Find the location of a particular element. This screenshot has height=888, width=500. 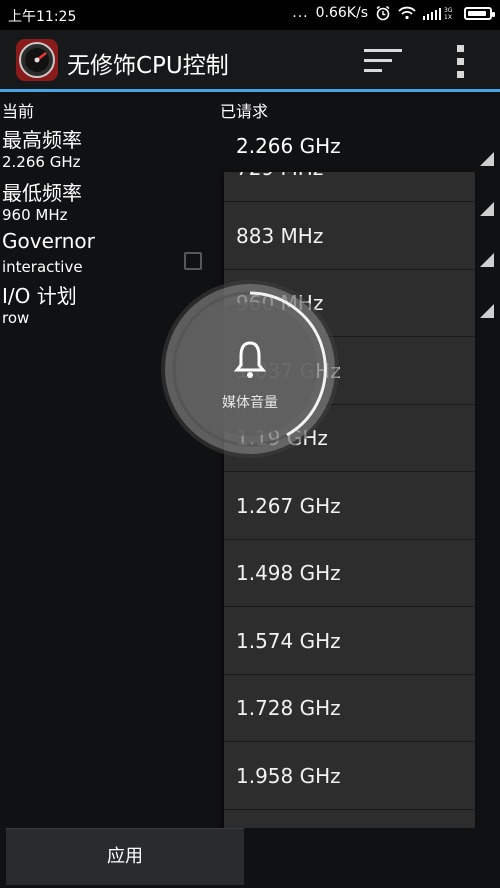

max-freq-current-value: 2.266 GHz is located at coordinates (41, 162).